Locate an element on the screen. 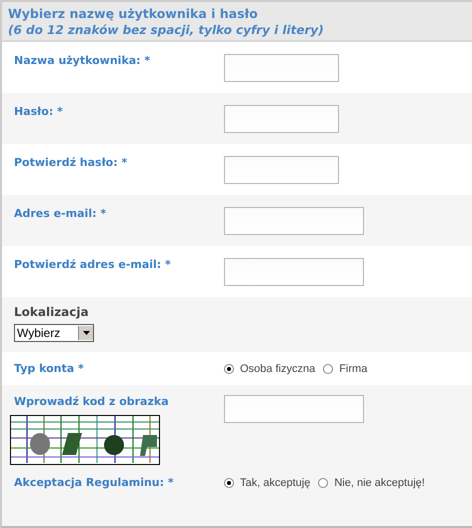 Image resolution: width=472 pixels, height=528 pixels. section-title: Wybierz nazwę użytkownika i hasło is located at coordinates (133, 14).